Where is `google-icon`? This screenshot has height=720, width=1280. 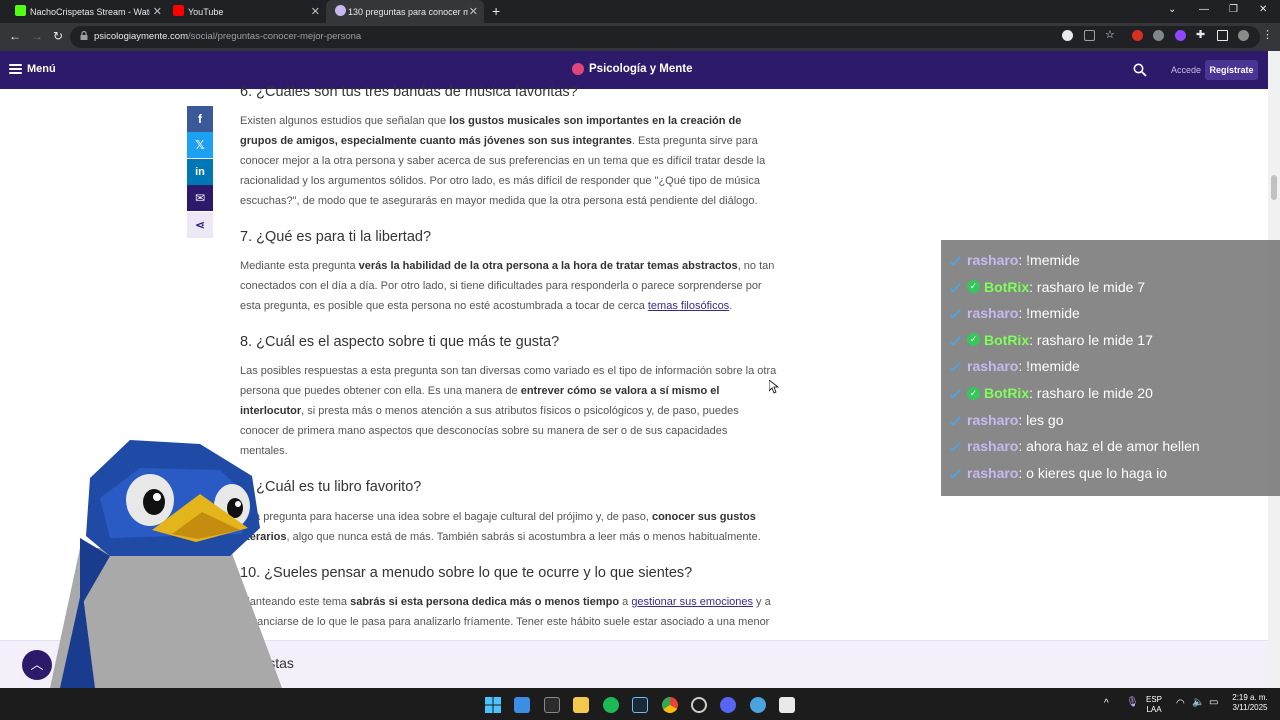 google-icon is located at coordinates (1067, 35).